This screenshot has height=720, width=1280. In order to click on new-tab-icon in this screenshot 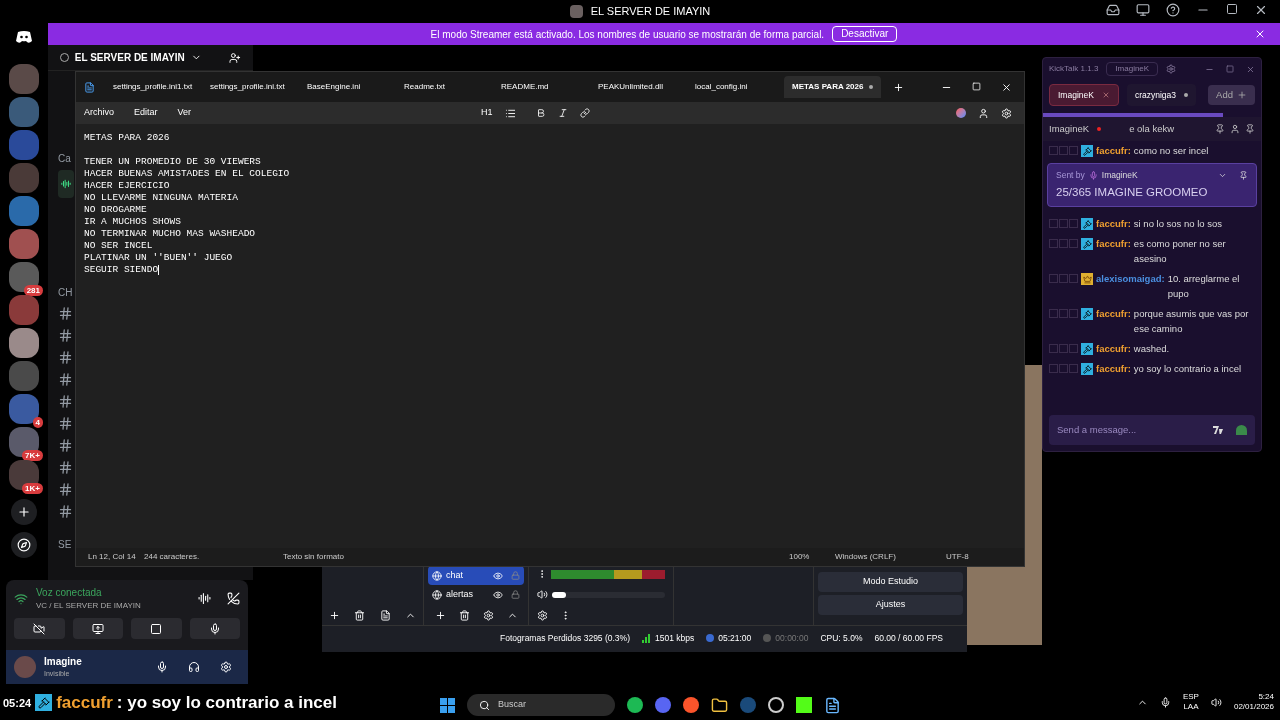, I will do `click(898, 87)`.